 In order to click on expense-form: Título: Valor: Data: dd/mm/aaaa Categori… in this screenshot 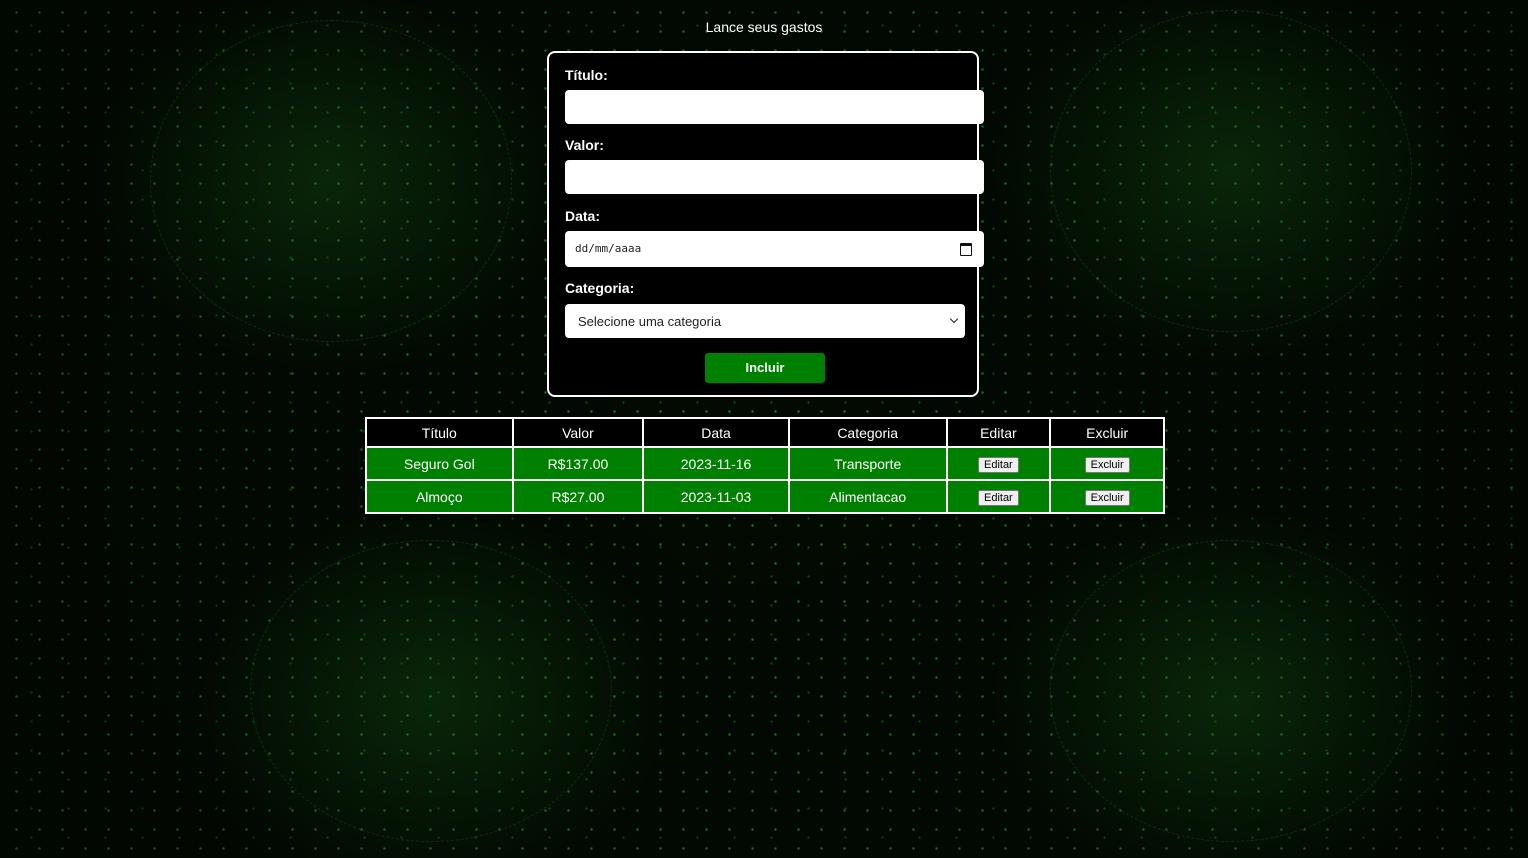, I will do `click(765, 224)`.